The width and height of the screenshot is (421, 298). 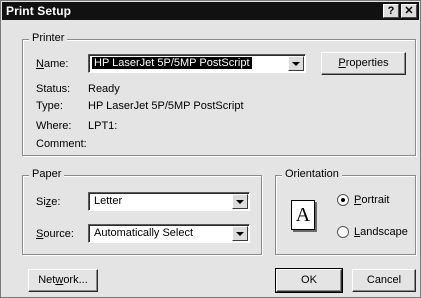 What do you see at coordinates (55, 234) in the screenshot?
I see `paper-source-label: Source:` at bounding box center [55, 234].